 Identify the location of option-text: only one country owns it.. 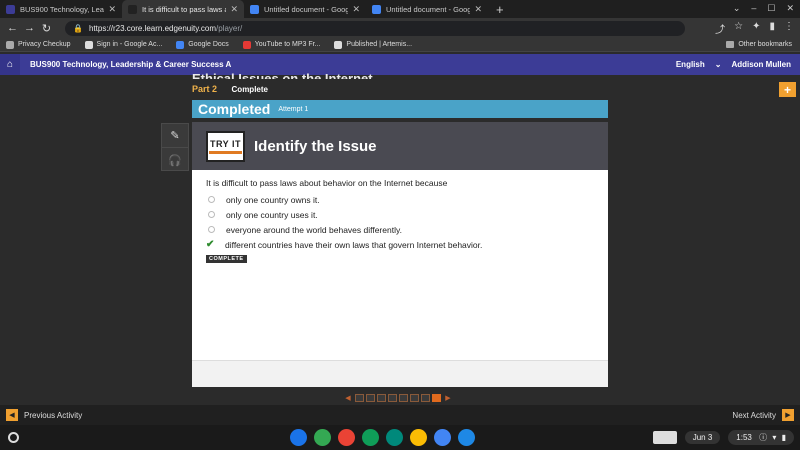
(273, 199).